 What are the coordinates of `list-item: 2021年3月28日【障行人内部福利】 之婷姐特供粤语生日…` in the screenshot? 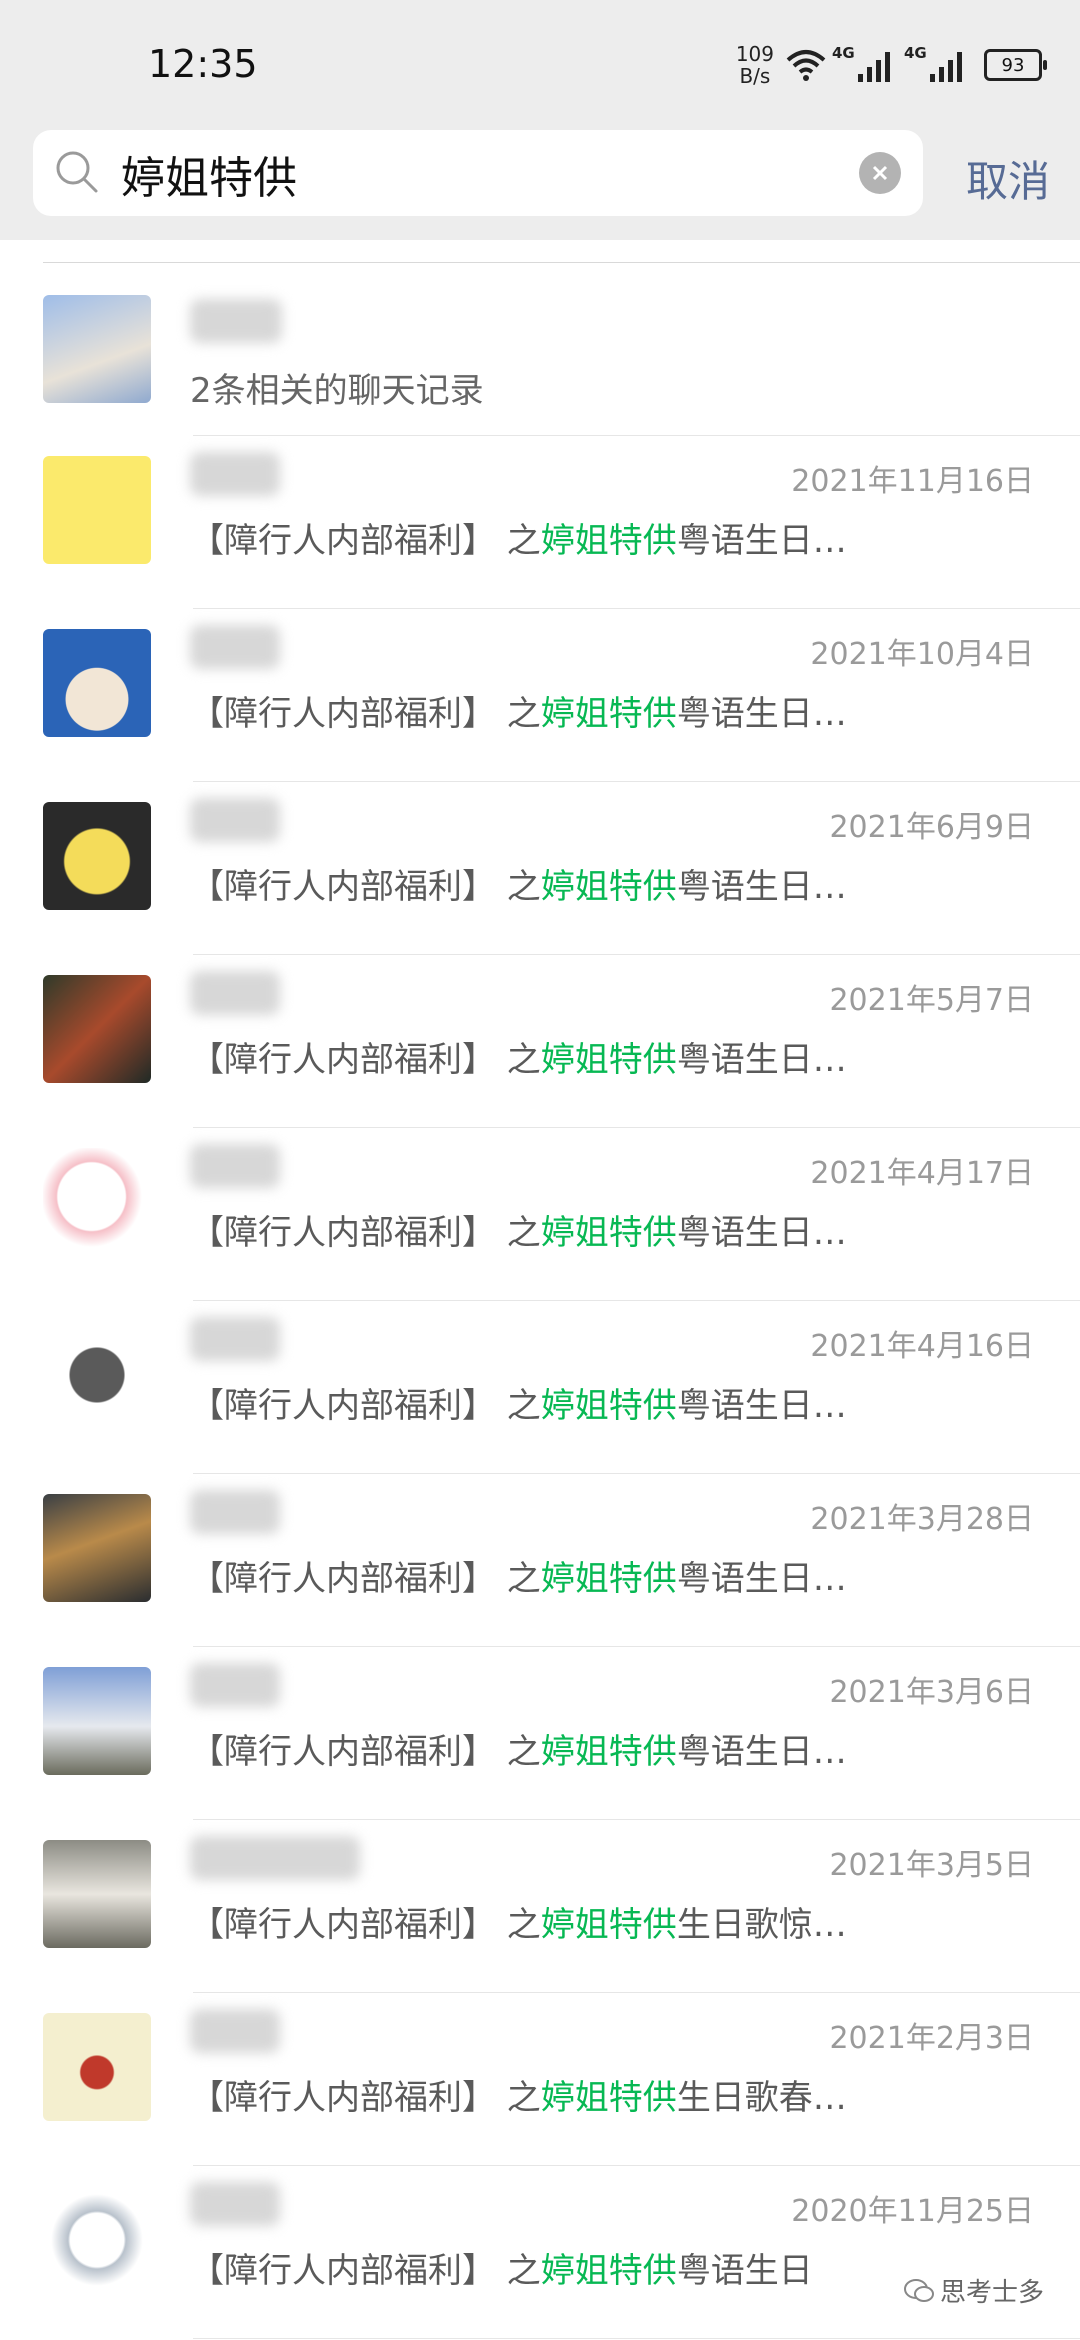 It's located at (540, 1560).